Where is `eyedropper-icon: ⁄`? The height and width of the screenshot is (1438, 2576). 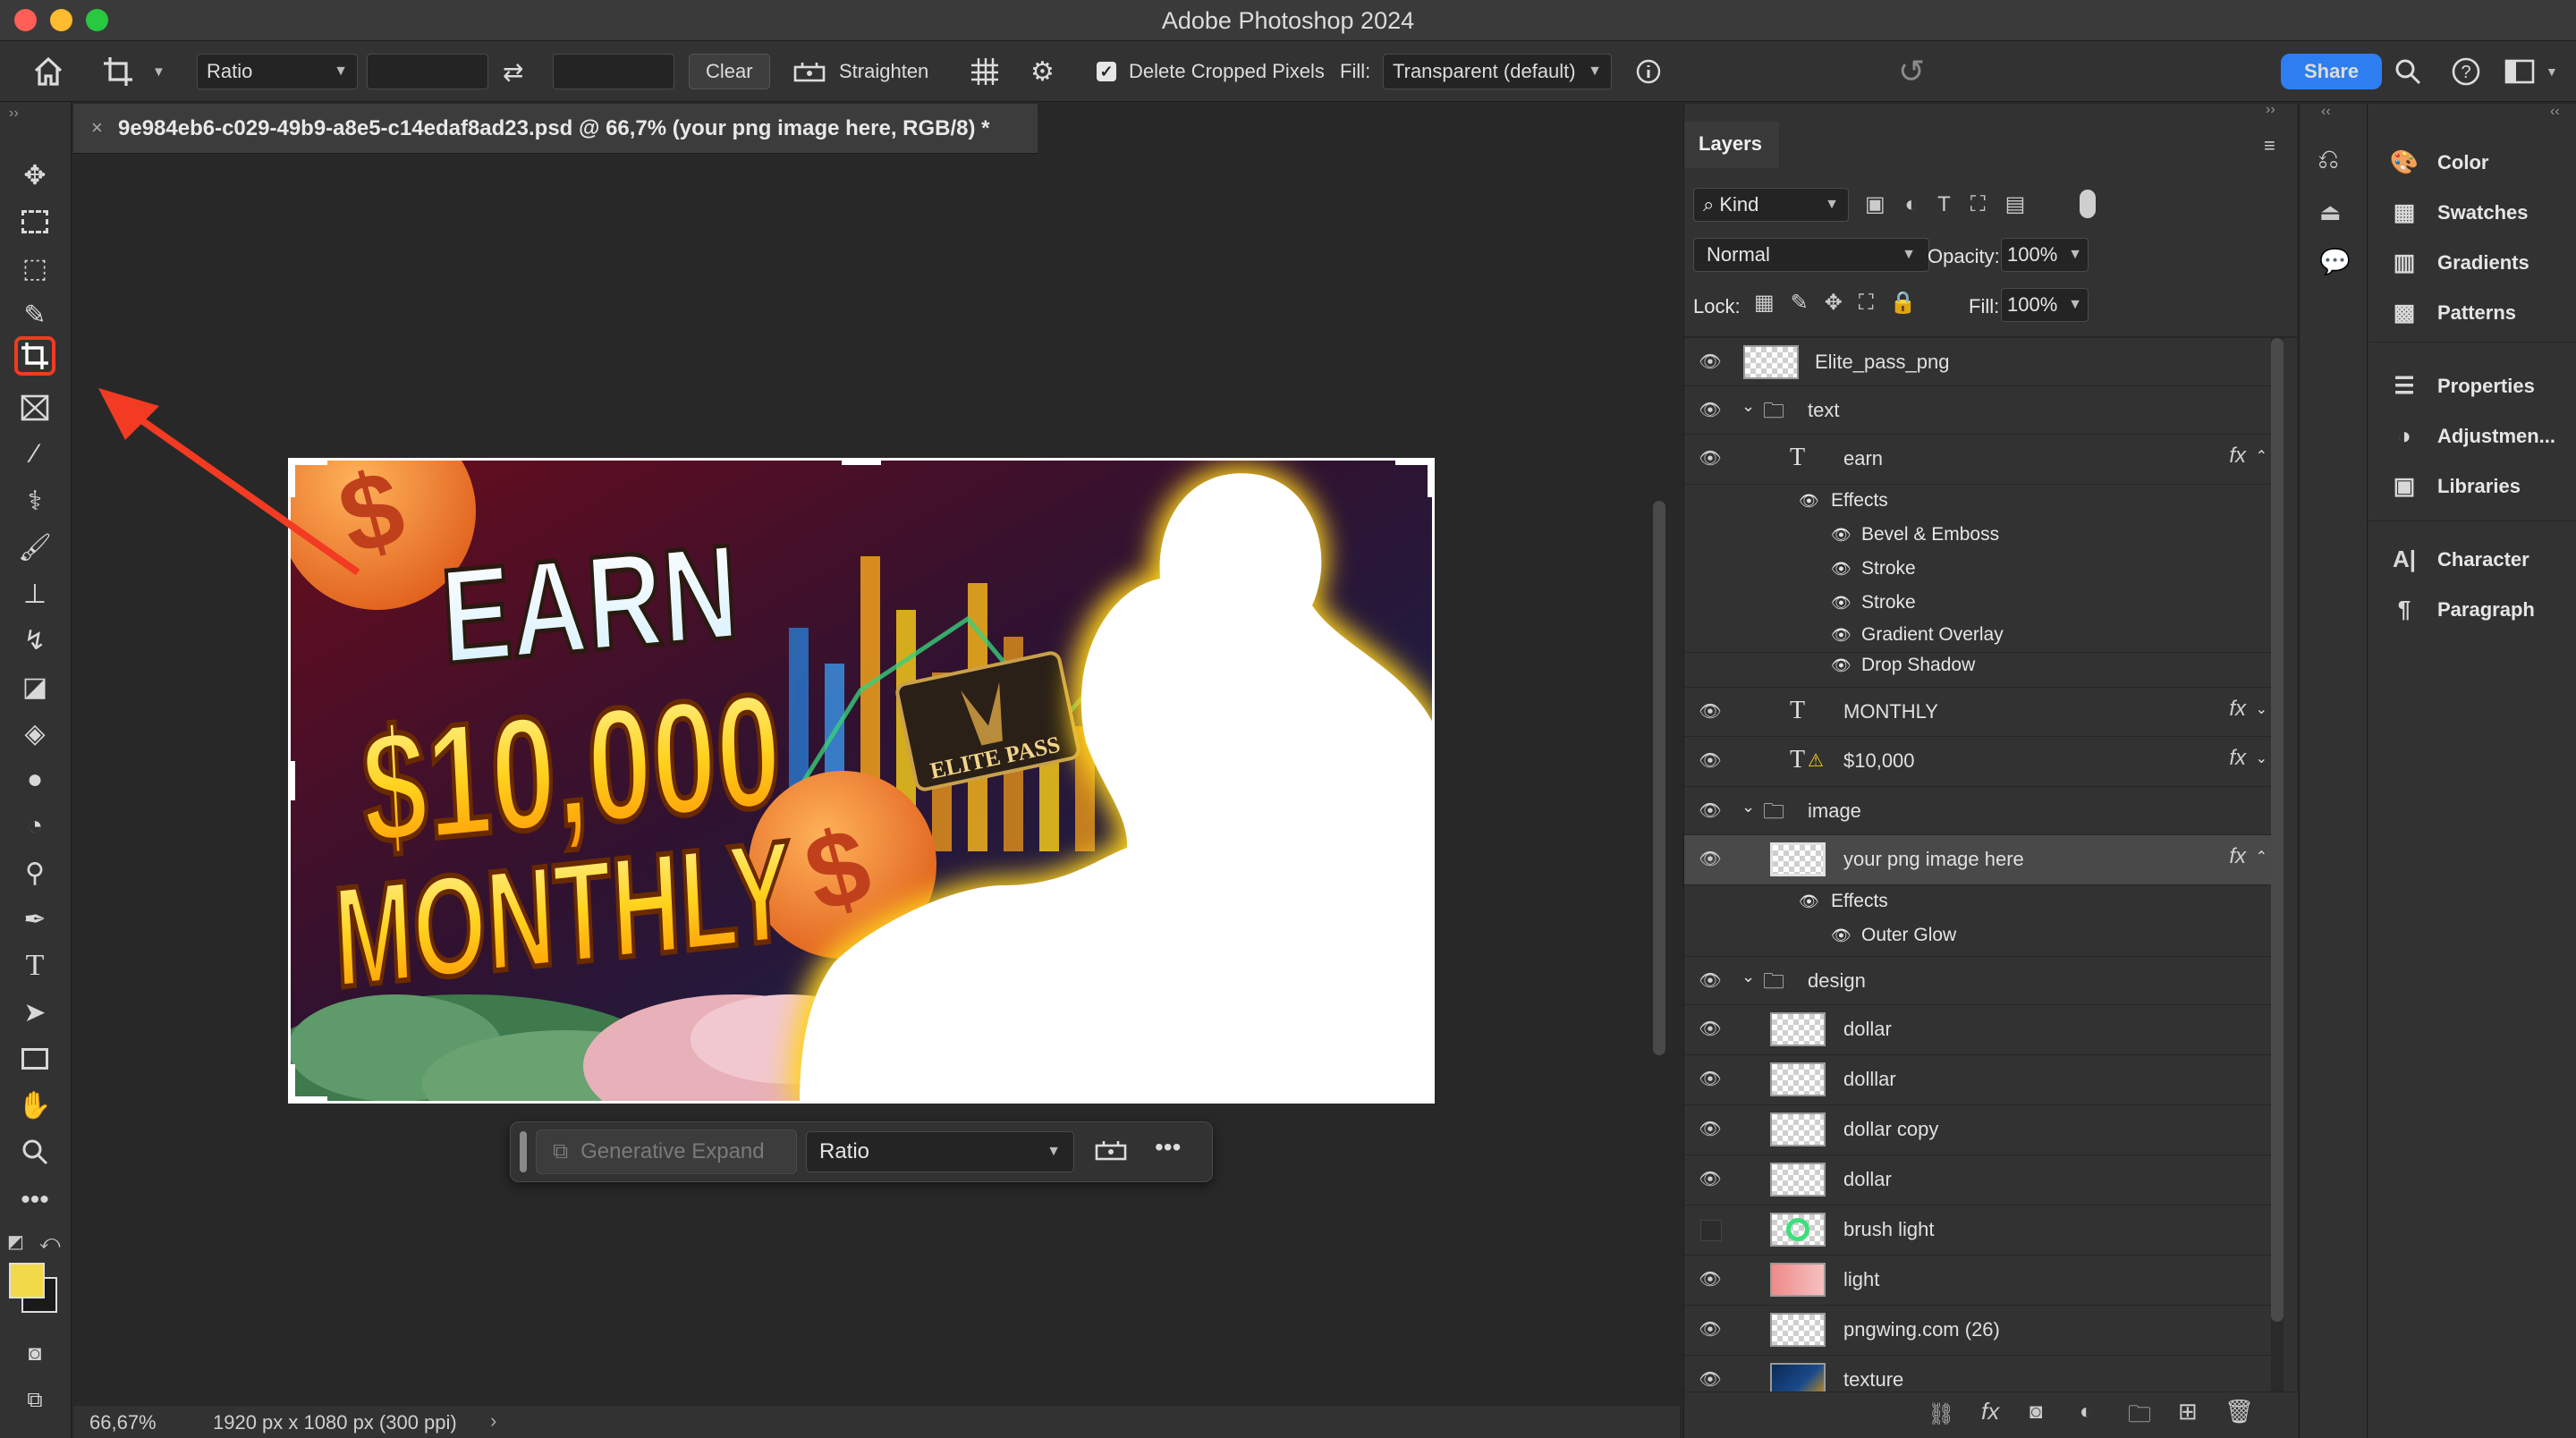
eyedropper-icon: ⁄ is located at coordinates (34, 454).